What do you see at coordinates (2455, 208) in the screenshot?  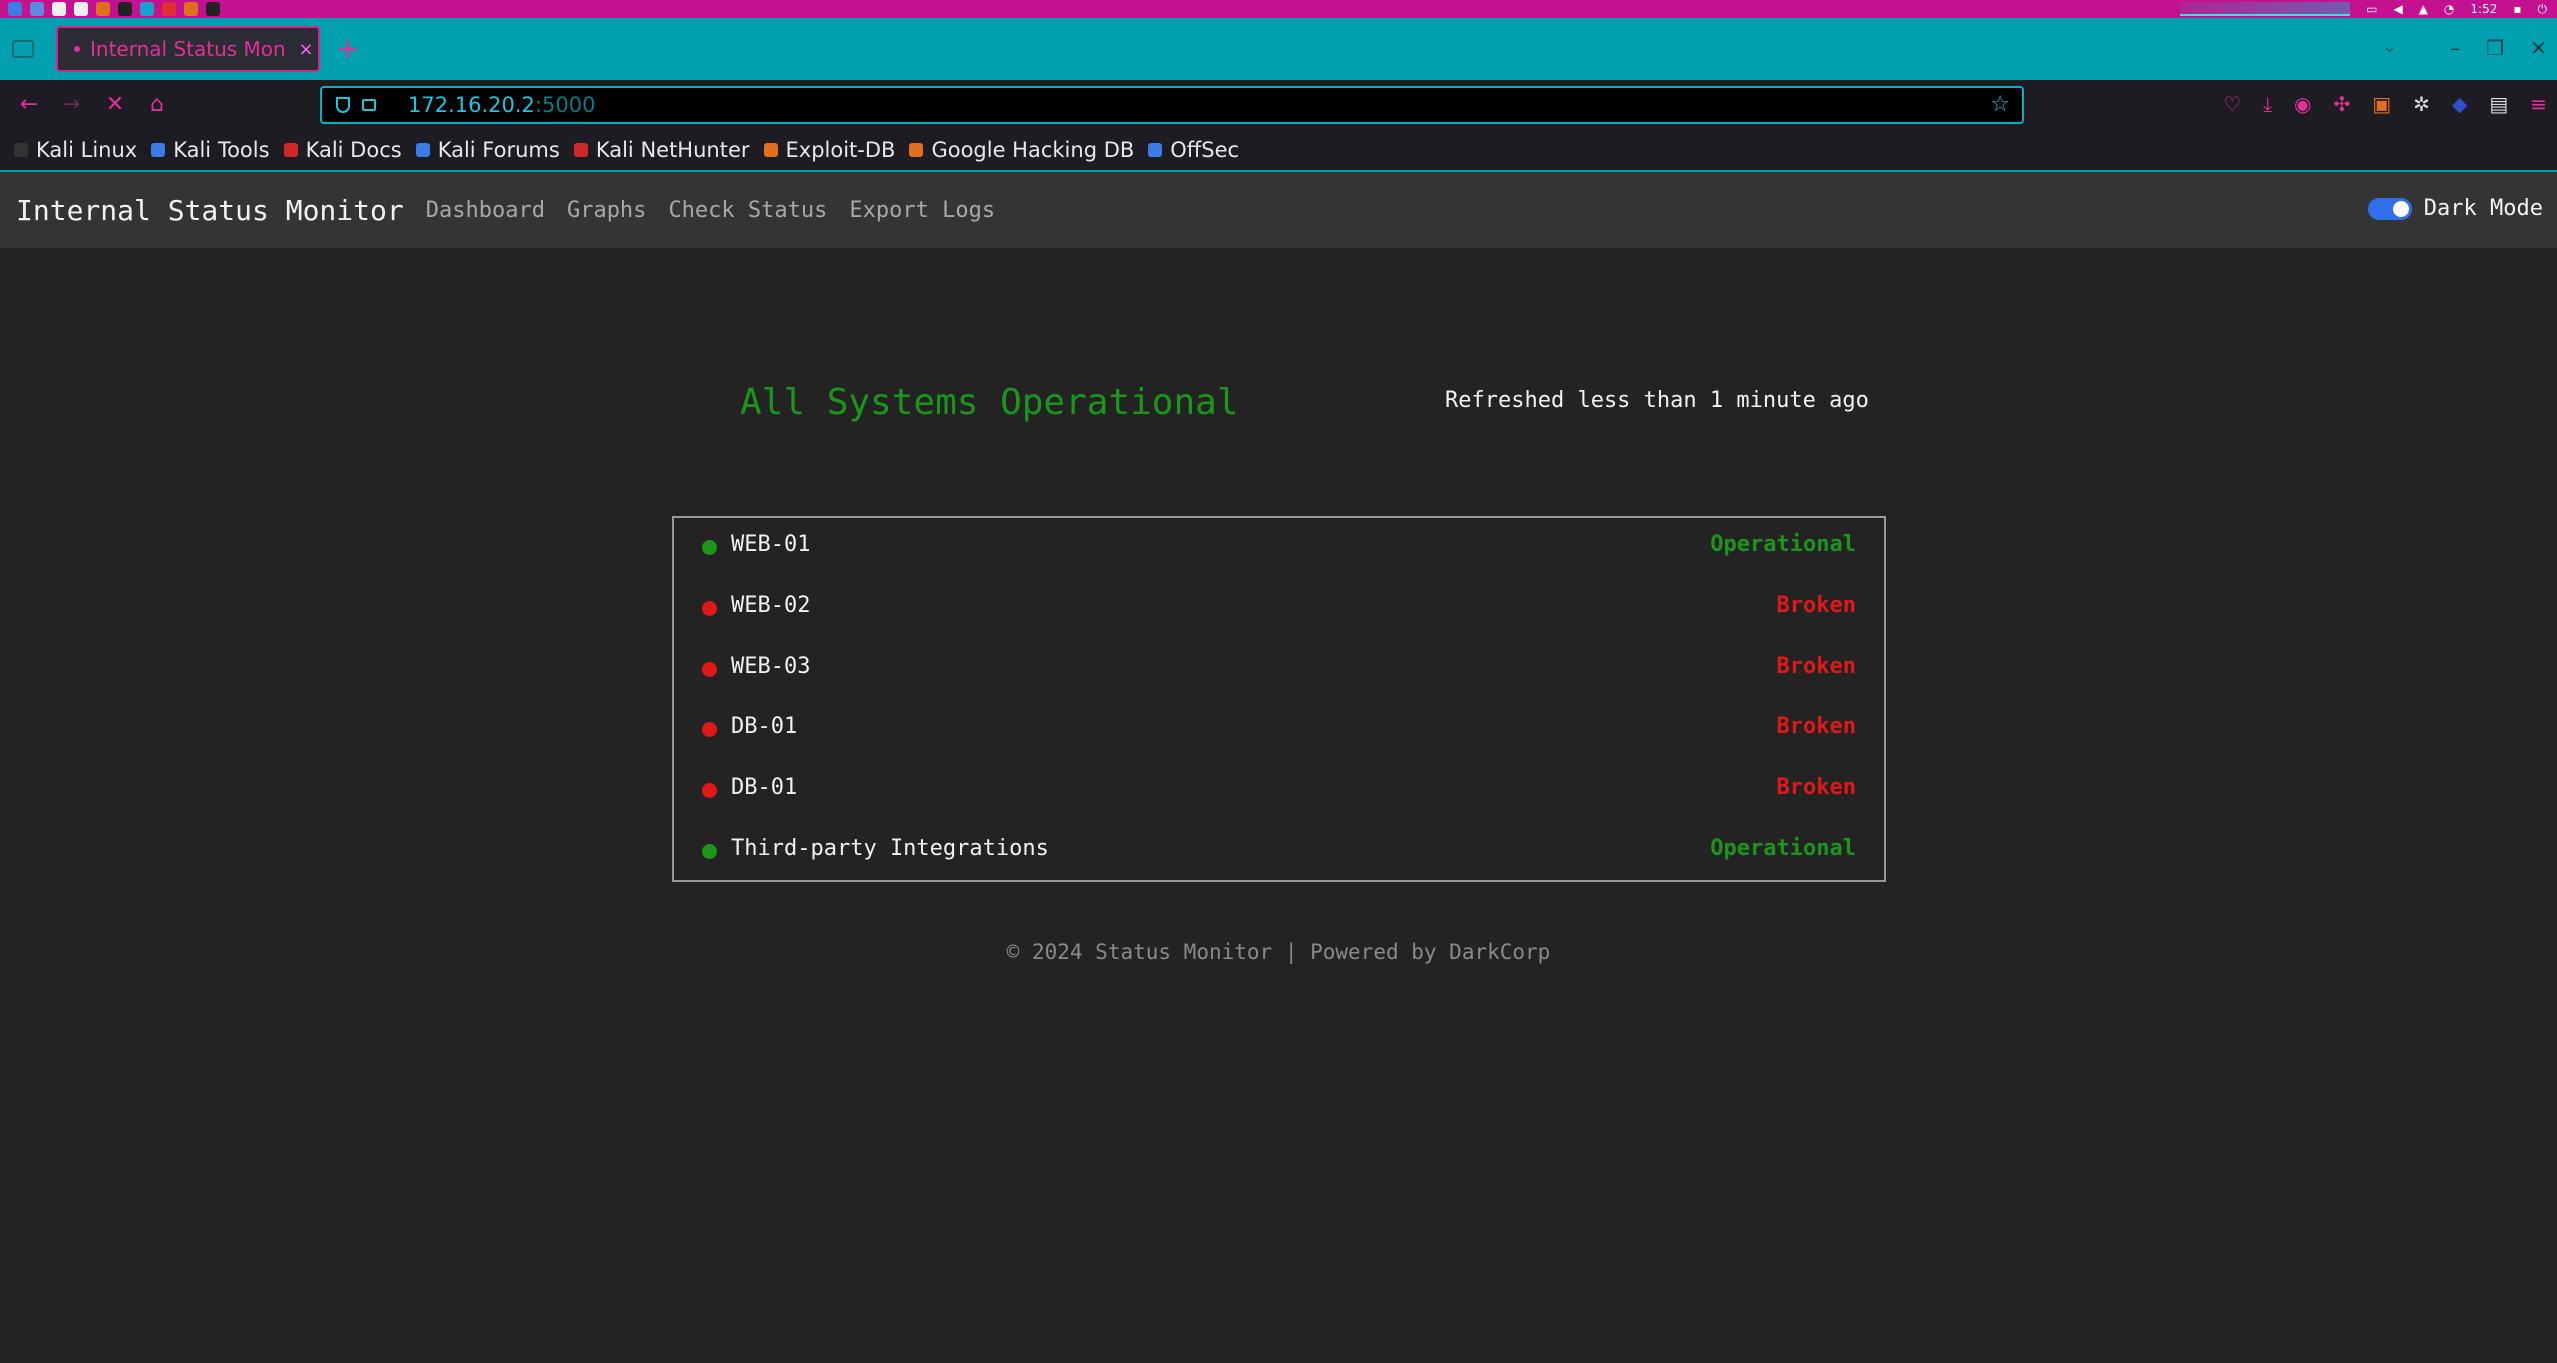 I see `dark-mode-toggle: Dark Mode` at bounding box center [2455, 208].